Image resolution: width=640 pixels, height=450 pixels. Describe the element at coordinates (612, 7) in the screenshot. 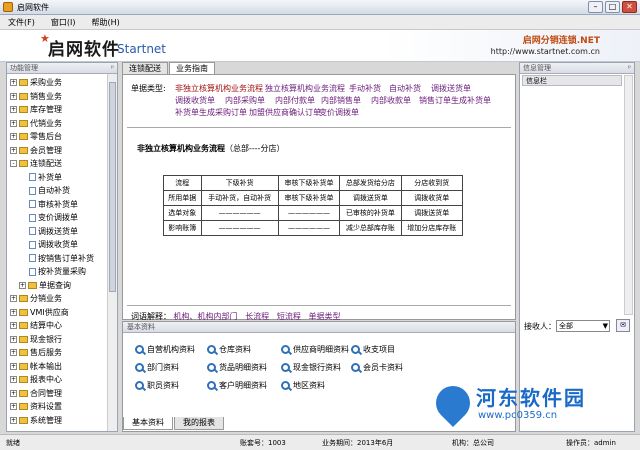

I see `maximize-button: □` at that location.